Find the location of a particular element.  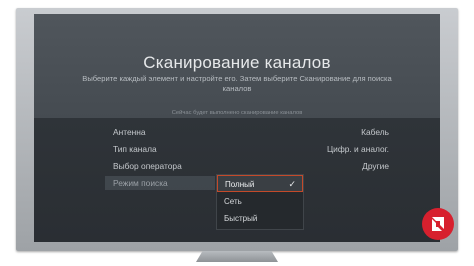

page-title: Сканирование каналов is located at coordinates (237, 62).